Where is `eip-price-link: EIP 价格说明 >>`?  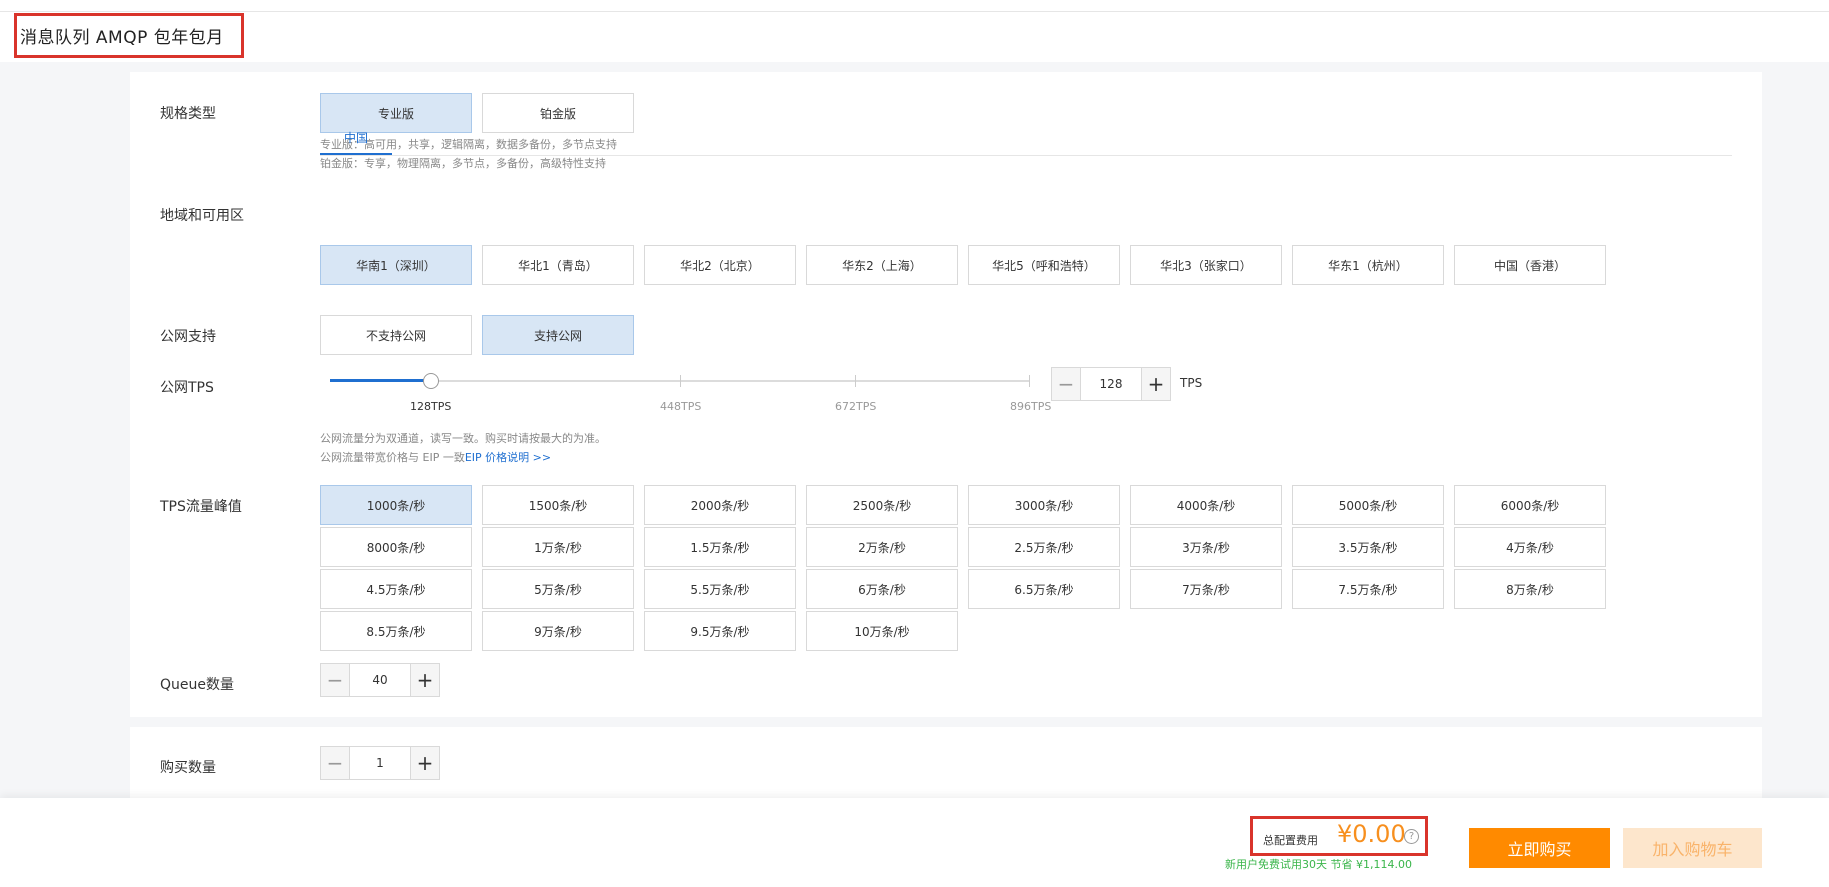 eip-price-link: EIP 价格说明 >> is located at coordinates (508, 457).